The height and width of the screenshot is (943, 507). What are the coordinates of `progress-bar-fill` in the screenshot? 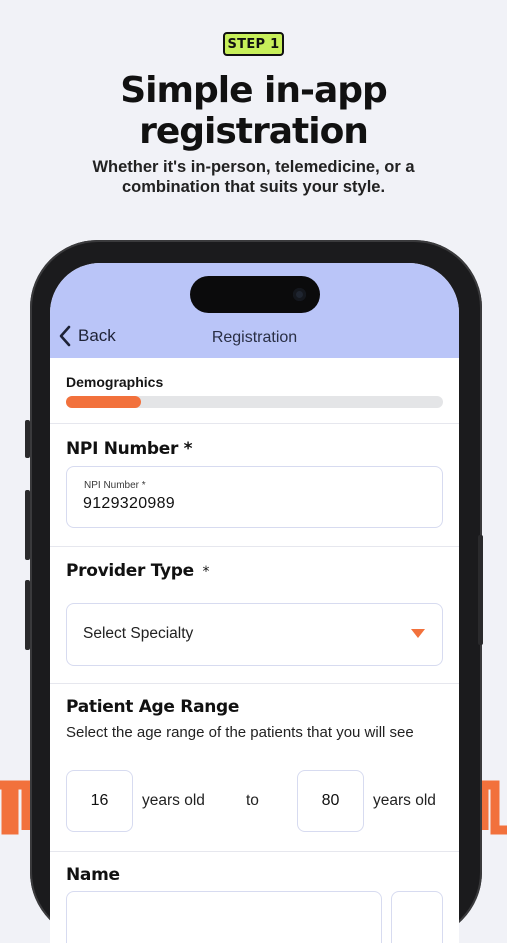 It's located at (104, 402).